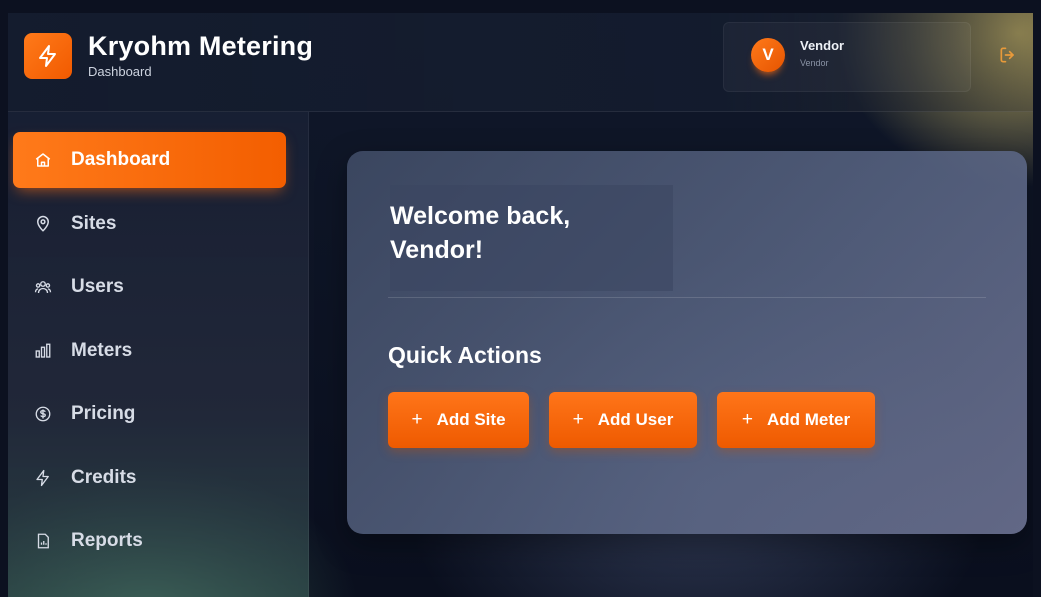 Image resolution: width=1041 pixels, height=597 pixels. Describe the element at coordinates (149, 351) in the screenshot. I see `sidebar-item-meters: Meters` at that location.